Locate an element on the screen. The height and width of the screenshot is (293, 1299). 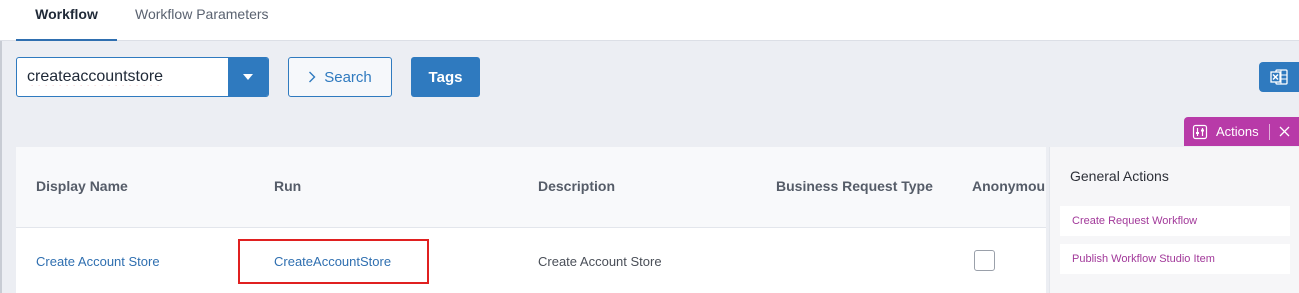
sliders-icon is located at coordinates (1200, 132).